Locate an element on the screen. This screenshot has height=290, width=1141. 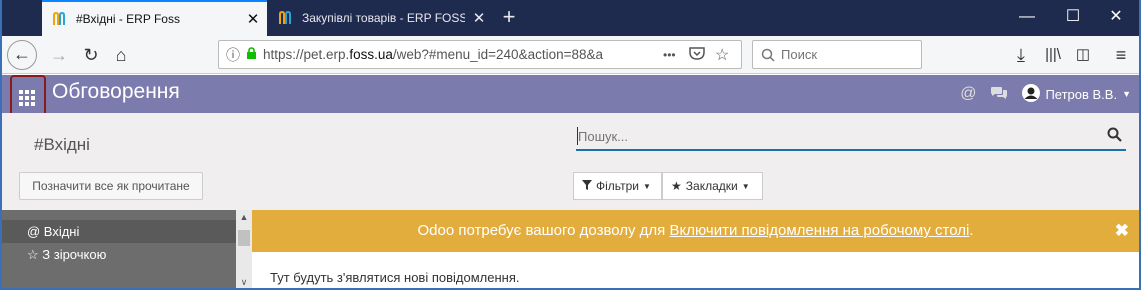
maximize-button: ☐ is located at coordinates (1073, 18).